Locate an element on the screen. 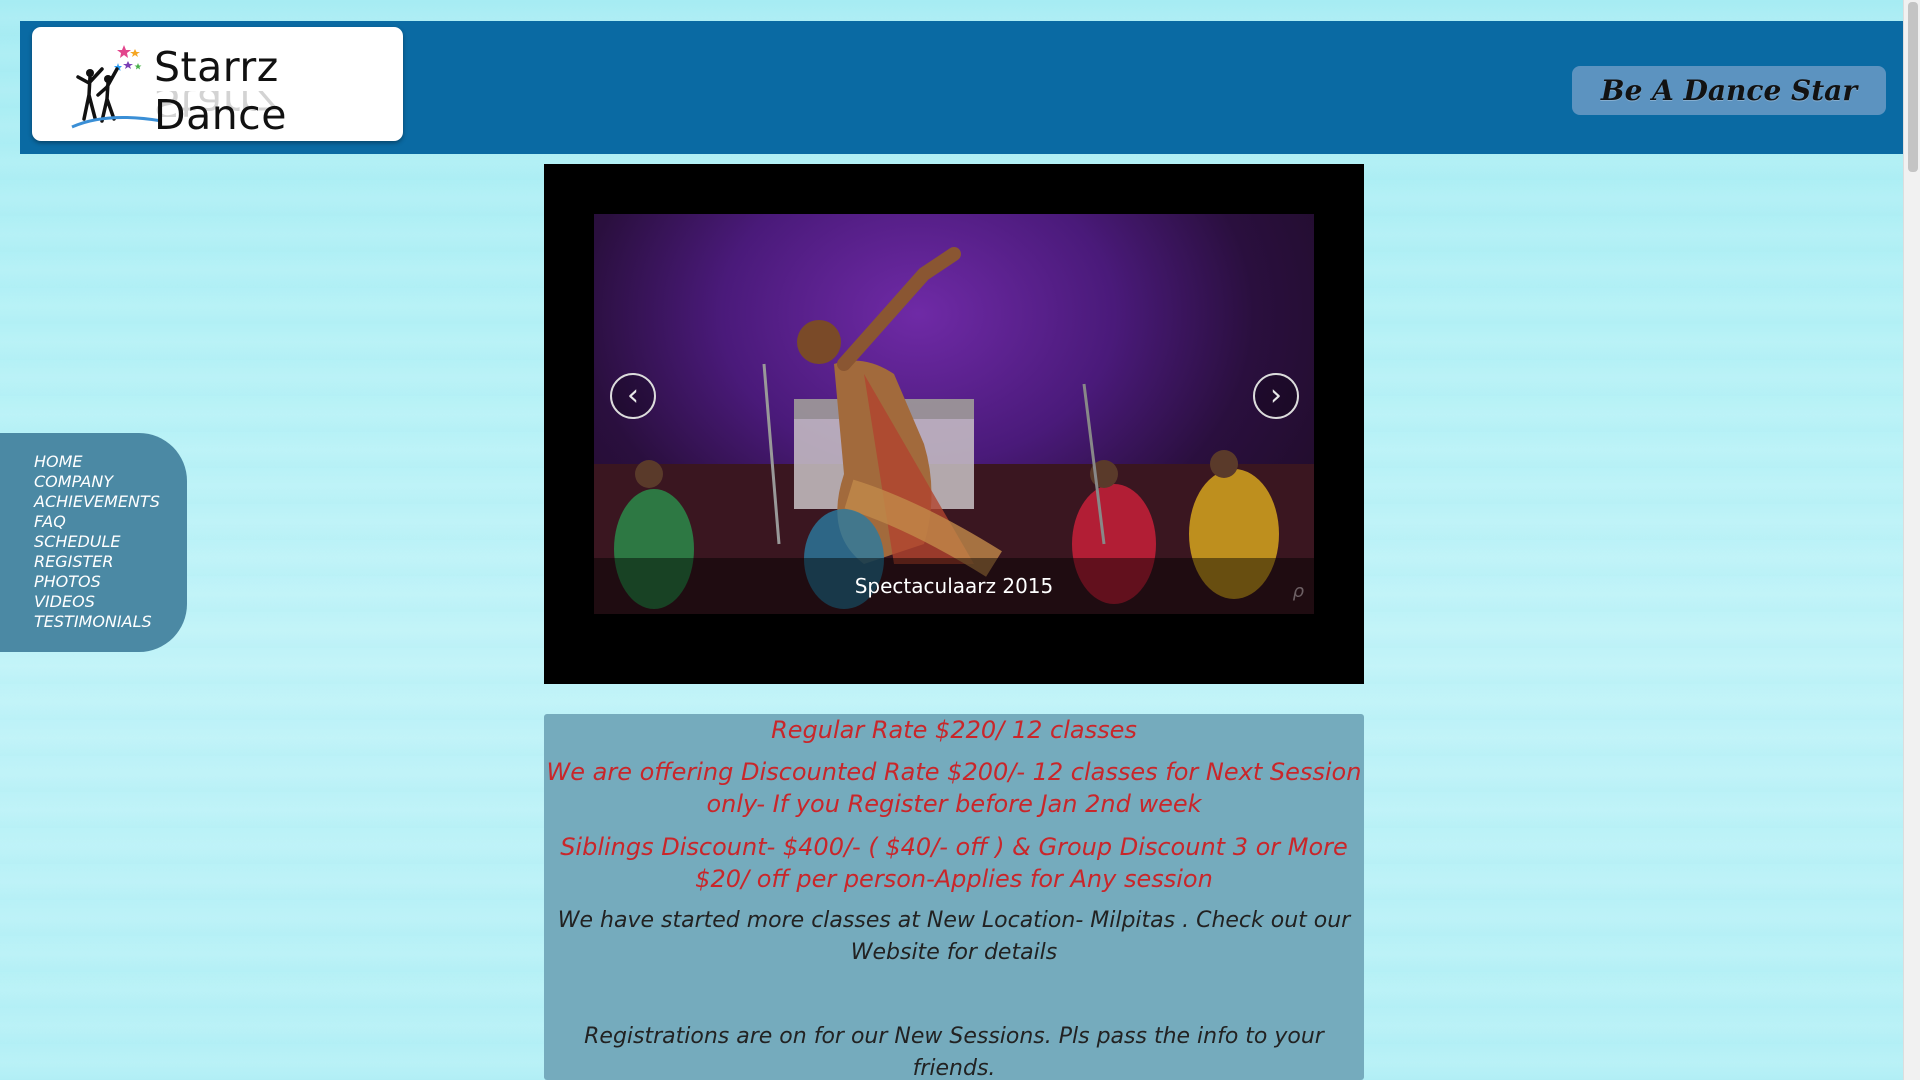 This screenshot has height=1080, width=1920. tagline-text: Be A Dance Star is located at coordinates (1729, 90).